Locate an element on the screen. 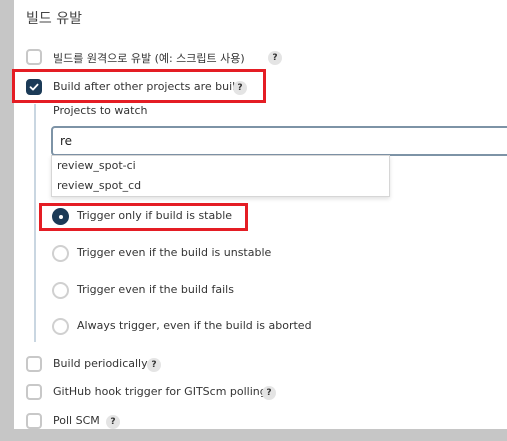 The width and height of the screenshot is (507, 441). build-periodically-checkbox is located at coordinates (34, 364).